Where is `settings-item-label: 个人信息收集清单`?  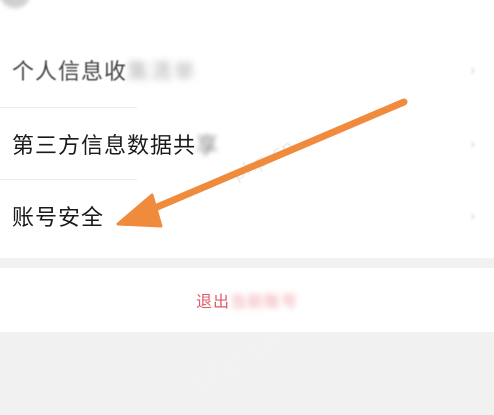 settings-item-label: 个人信息收集清单 is located at coordinates (104, 72).